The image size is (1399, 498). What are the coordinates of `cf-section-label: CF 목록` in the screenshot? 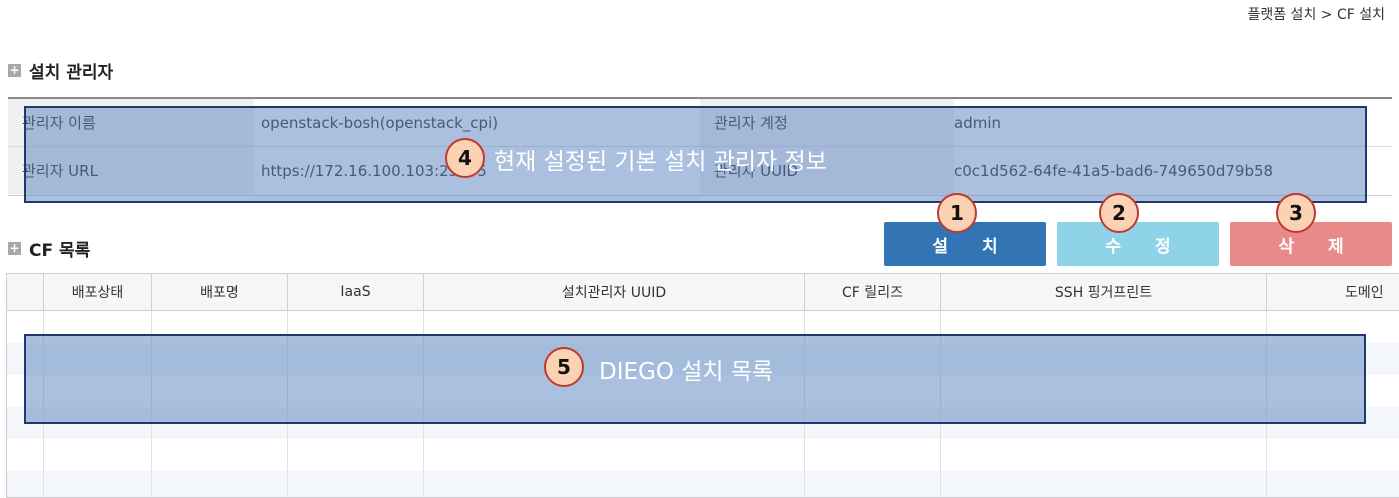 It's located at (60, 251).